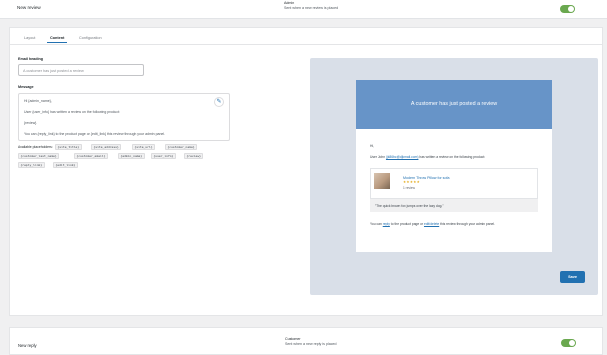 The image size is (607, 355). I want to click on placeholder-chip: {site_address}, so click(106, 147).